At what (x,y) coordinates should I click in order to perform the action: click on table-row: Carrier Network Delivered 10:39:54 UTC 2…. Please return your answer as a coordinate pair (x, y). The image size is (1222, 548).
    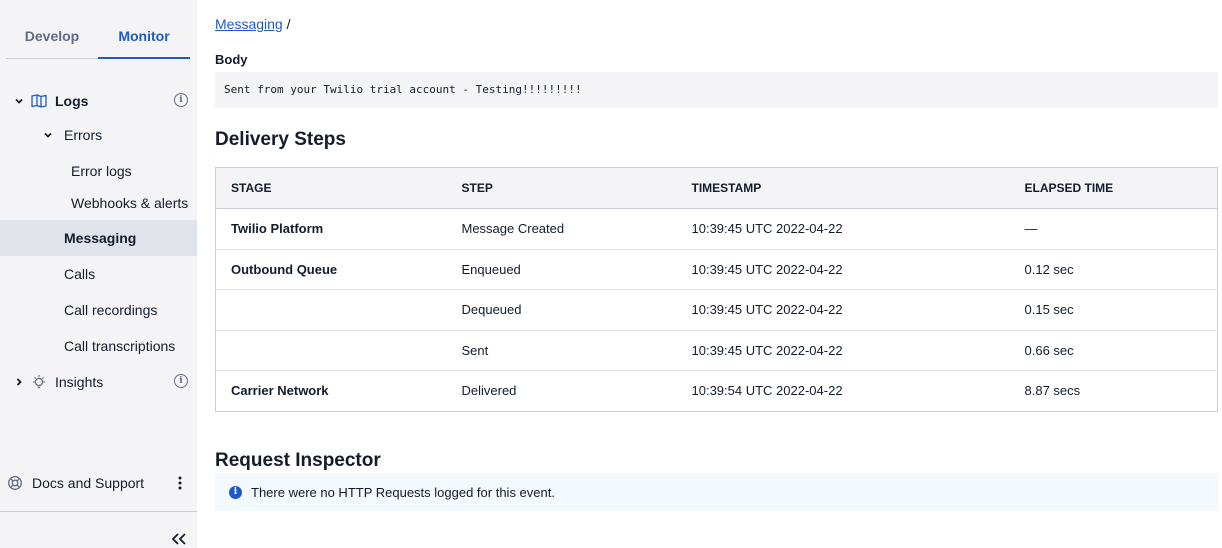
    Looking at the image, I should click on (717, 391).